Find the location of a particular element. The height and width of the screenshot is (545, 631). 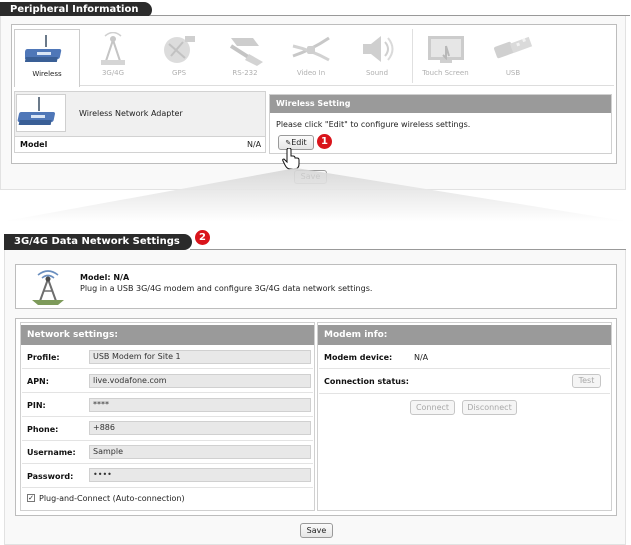

data-network-save-button: Save is located at coordinates (316, 530).